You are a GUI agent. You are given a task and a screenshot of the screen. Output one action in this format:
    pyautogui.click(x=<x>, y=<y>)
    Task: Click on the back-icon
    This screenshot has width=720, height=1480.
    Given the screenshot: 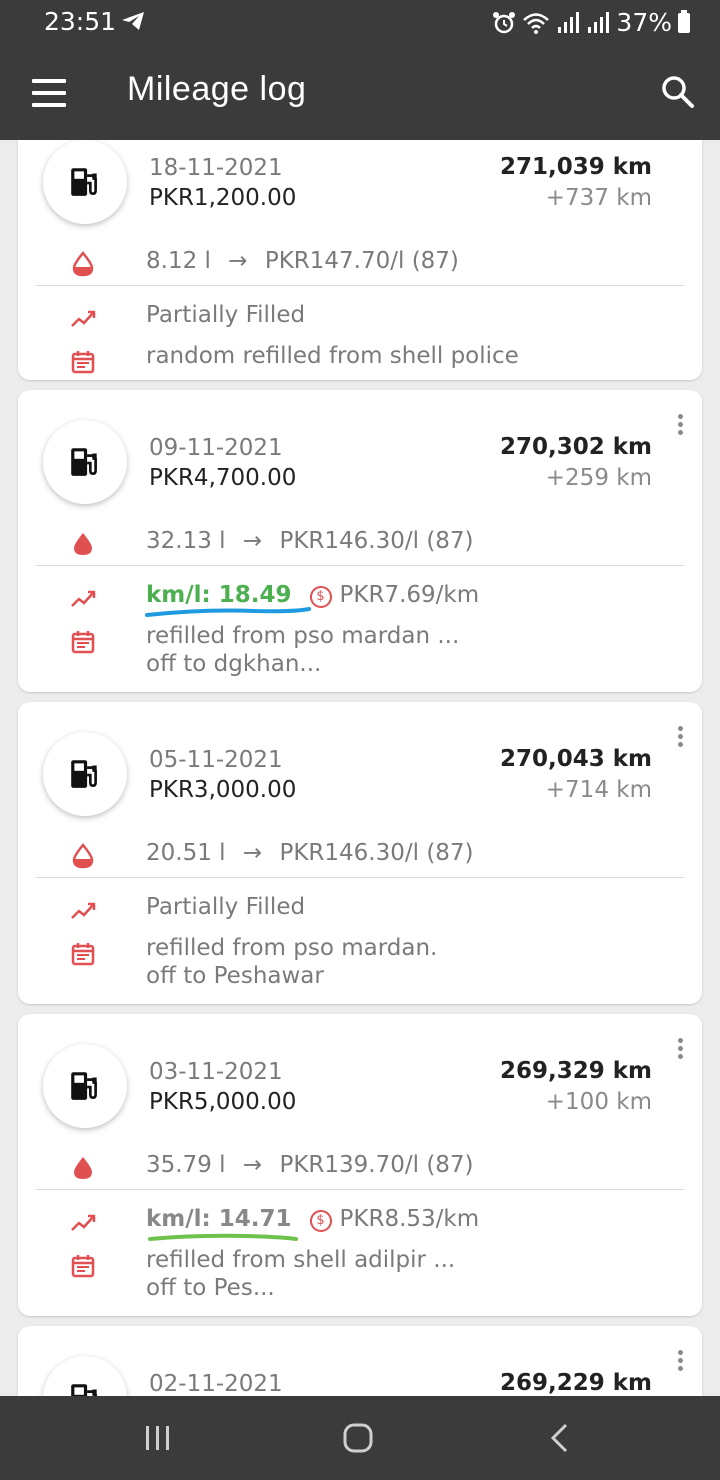 What is the action you would take?
    pyautogui.click(x=560, y=1438)
    